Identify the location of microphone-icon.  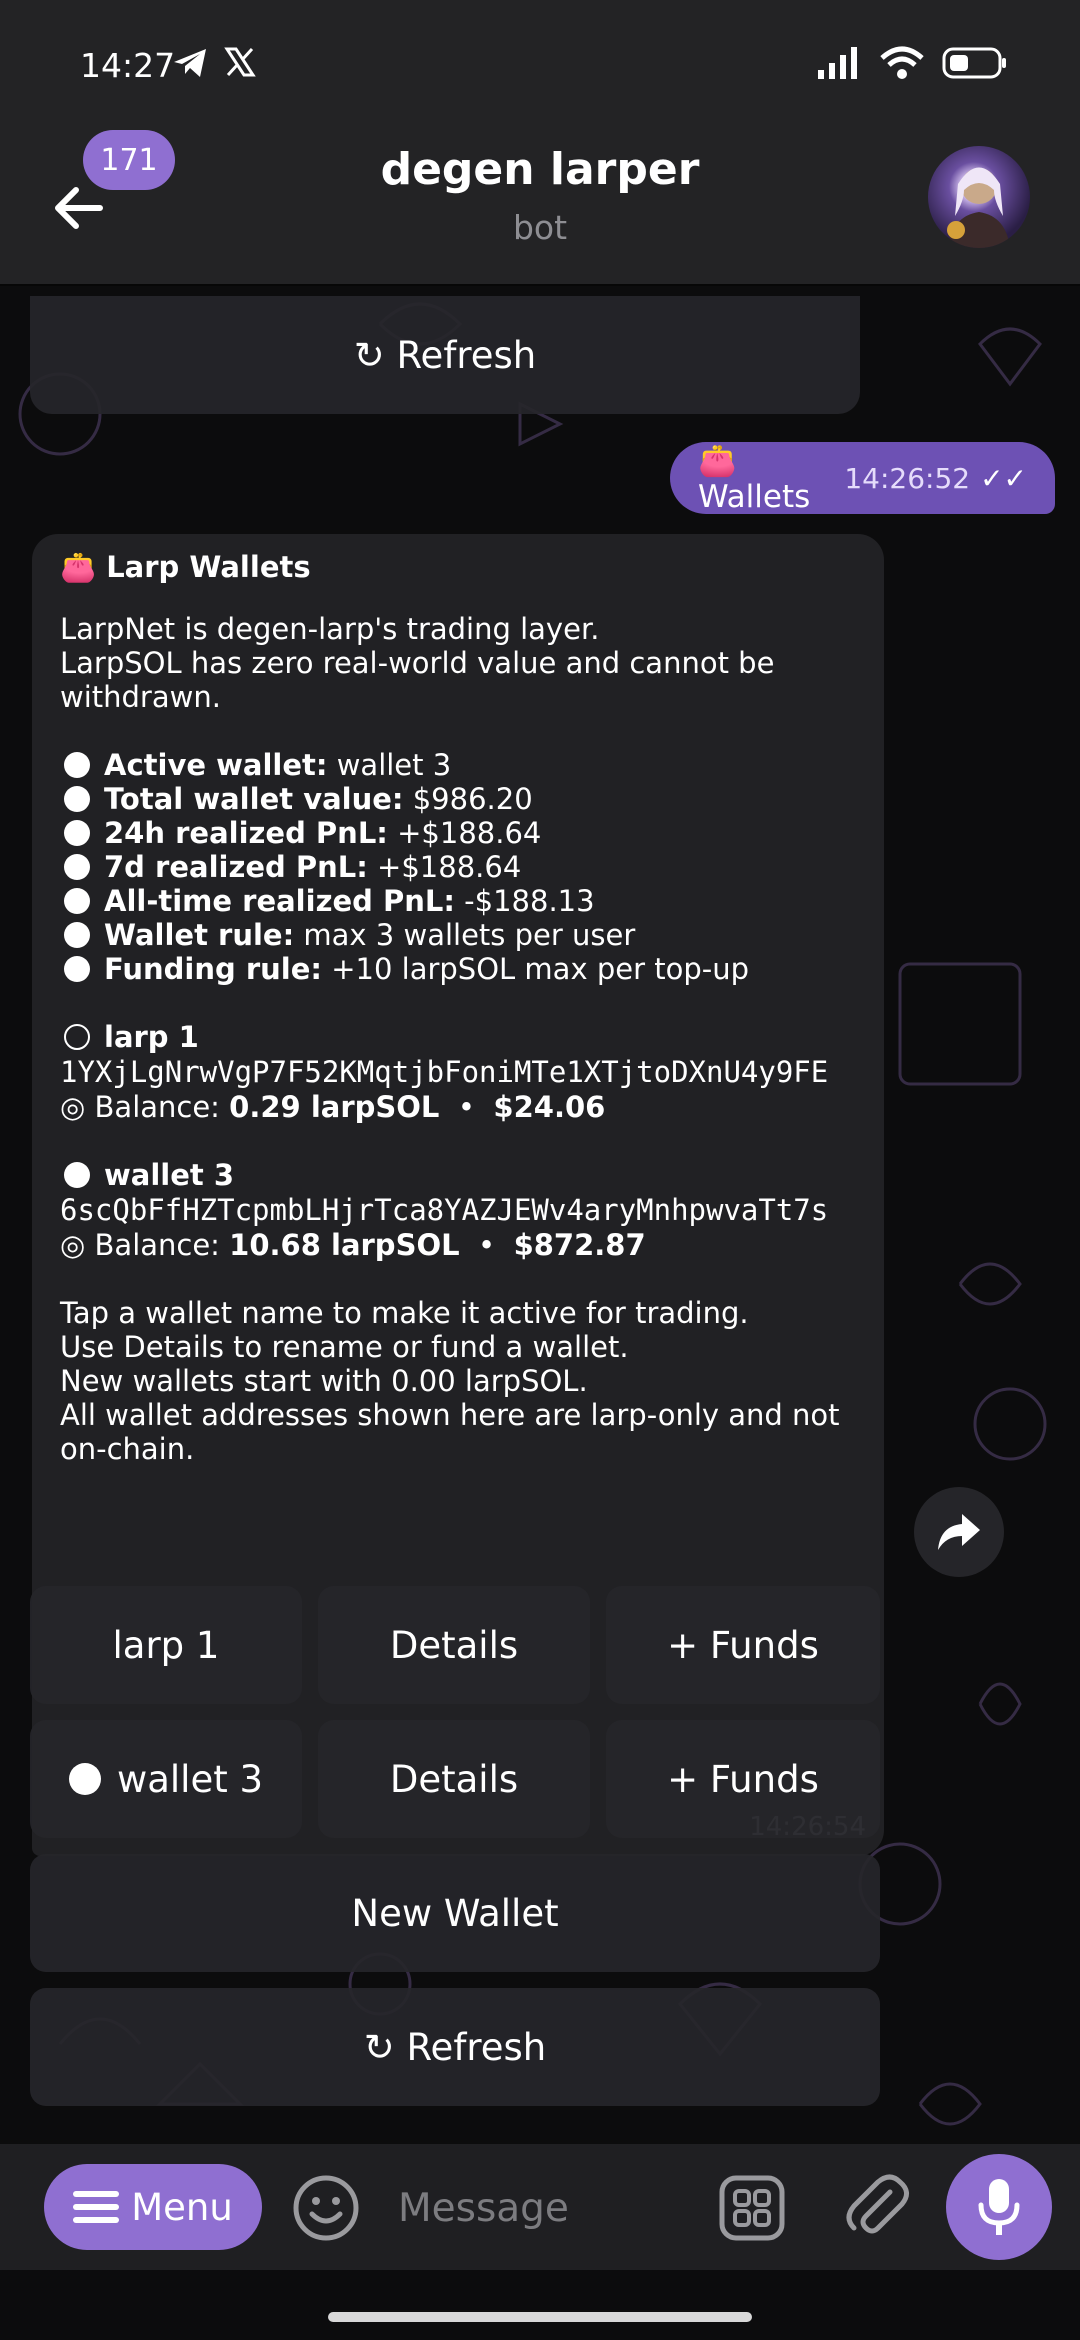
(999, 2207).